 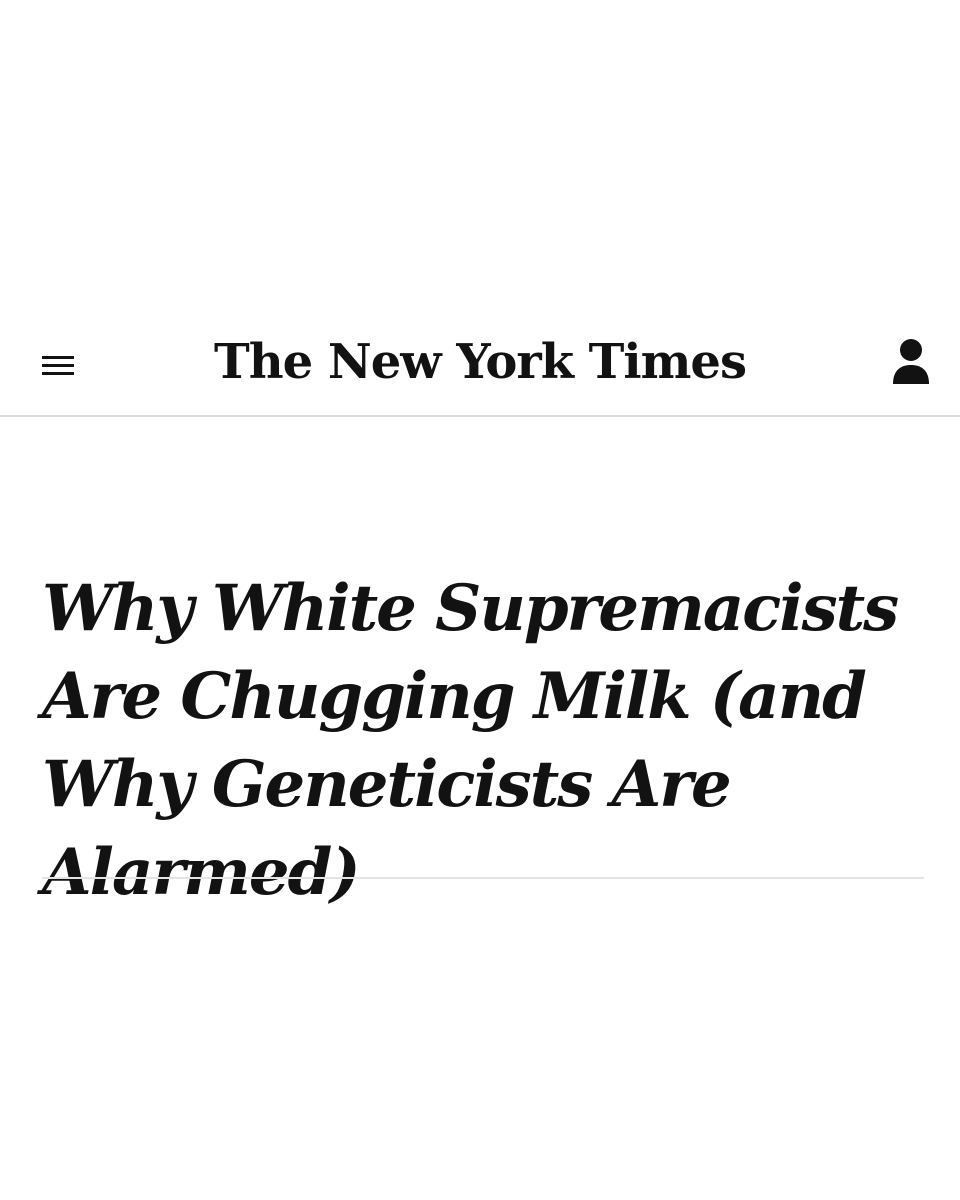 I want to click on user-account-icon, so click(x=911, y=362).